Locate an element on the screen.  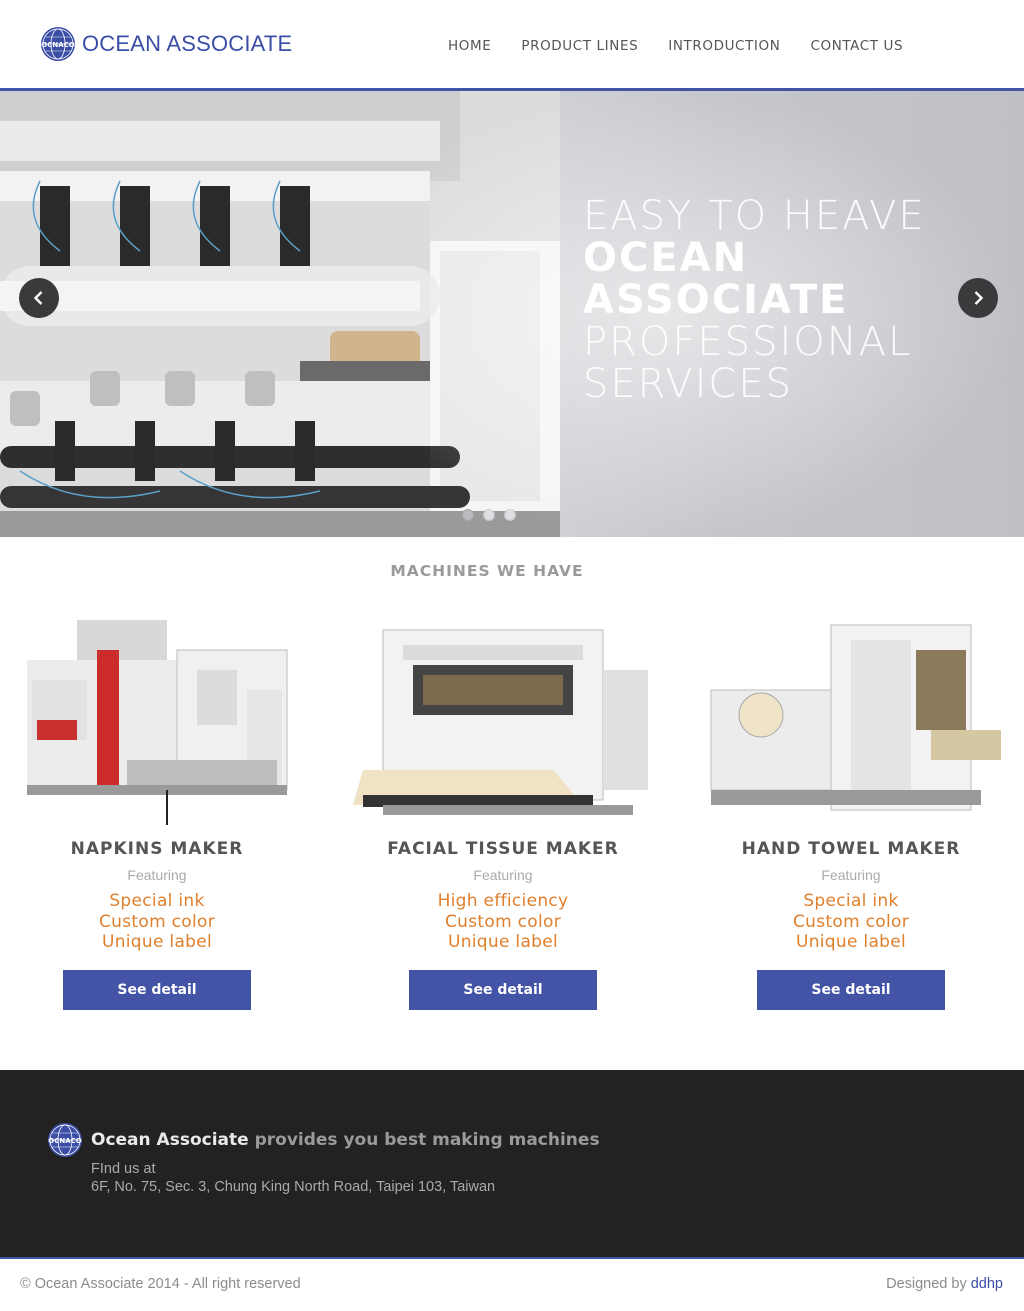
feature-item: High efficiency is located at coordinates (503, 901).